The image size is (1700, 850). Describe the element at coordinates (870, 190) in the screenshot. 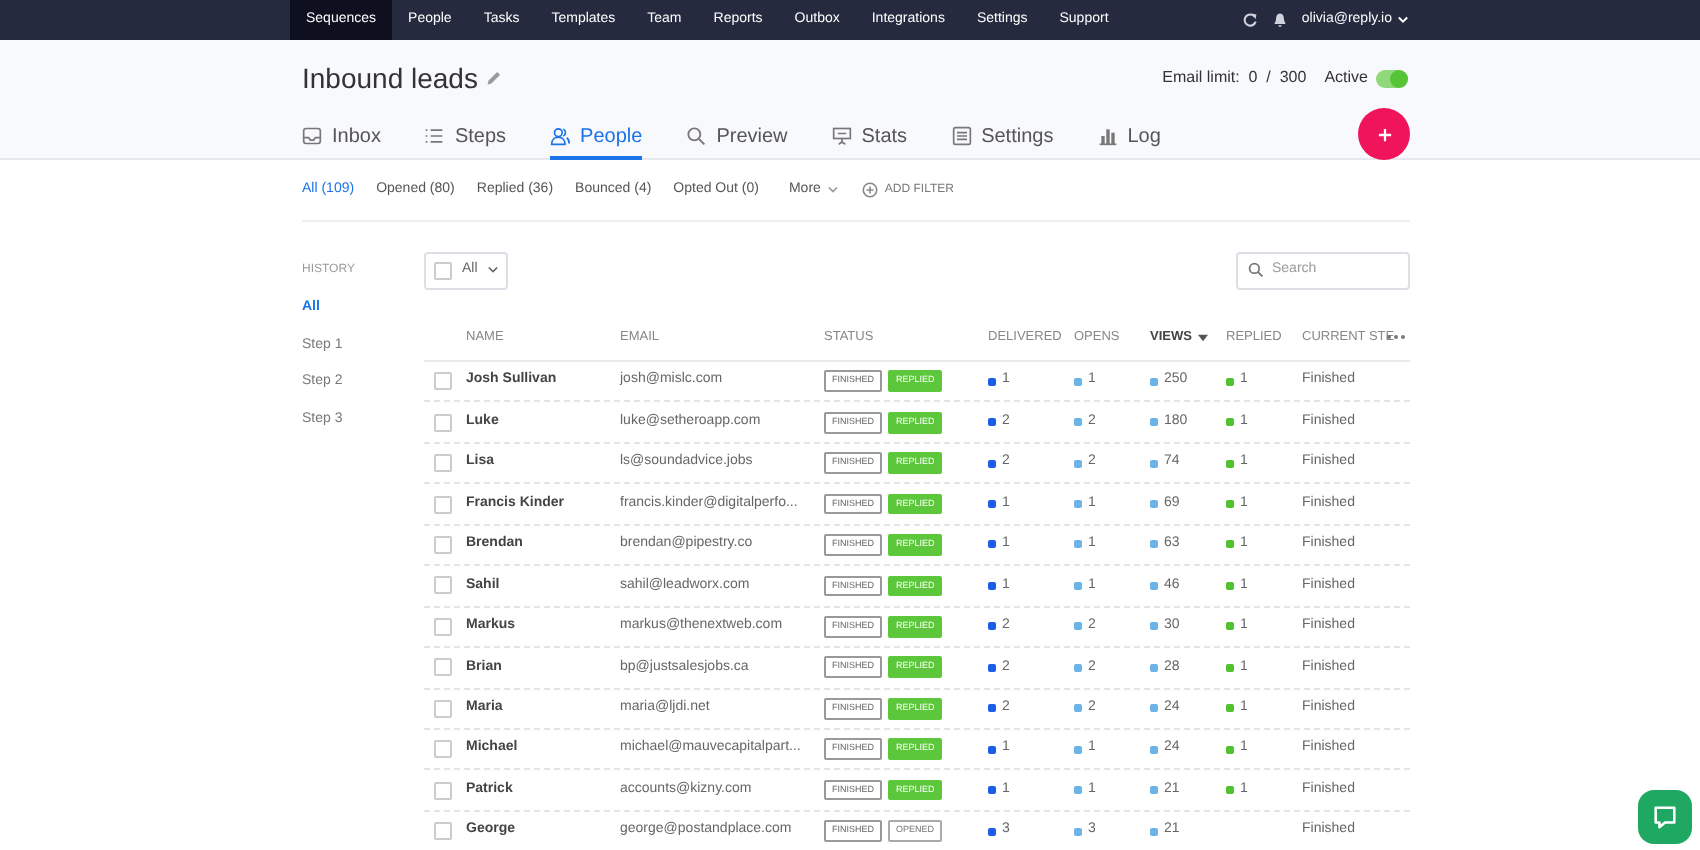

I see `add-circle-icon` at that location.